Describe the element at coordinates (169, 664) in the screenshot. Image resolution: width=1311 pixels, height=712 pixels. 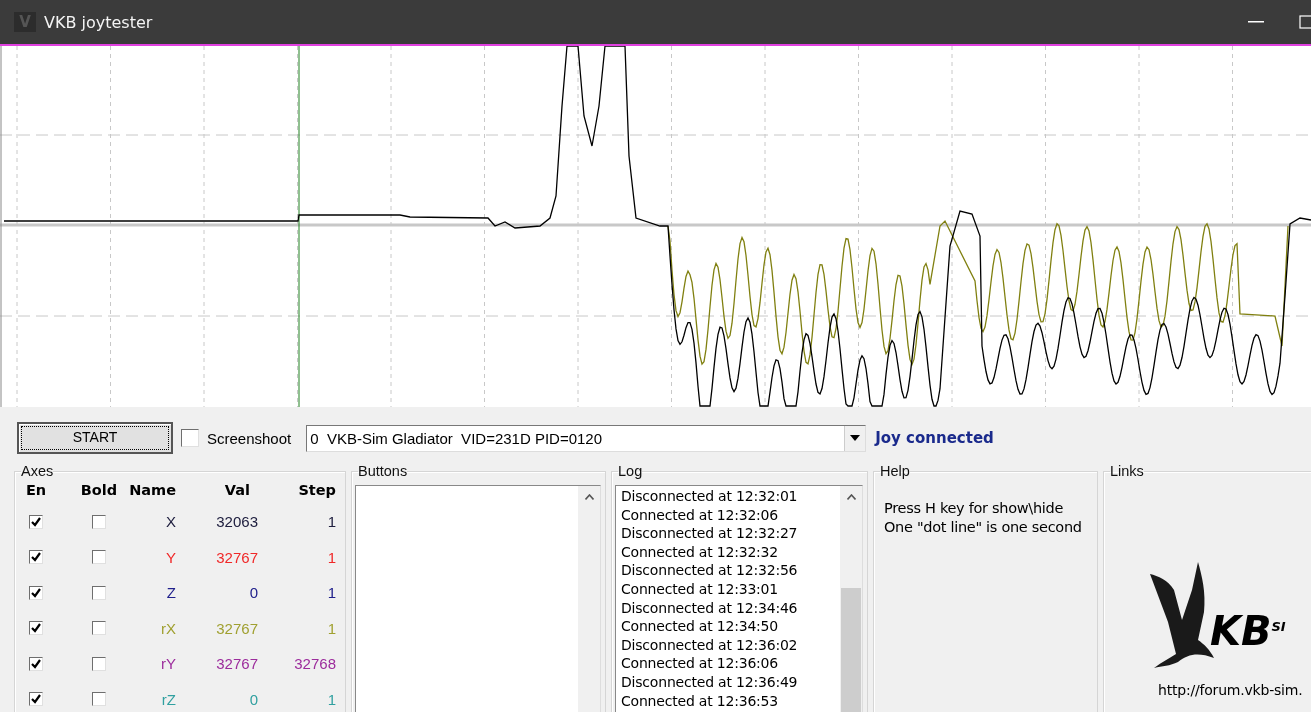
I see `axis-name: rY` at that location.